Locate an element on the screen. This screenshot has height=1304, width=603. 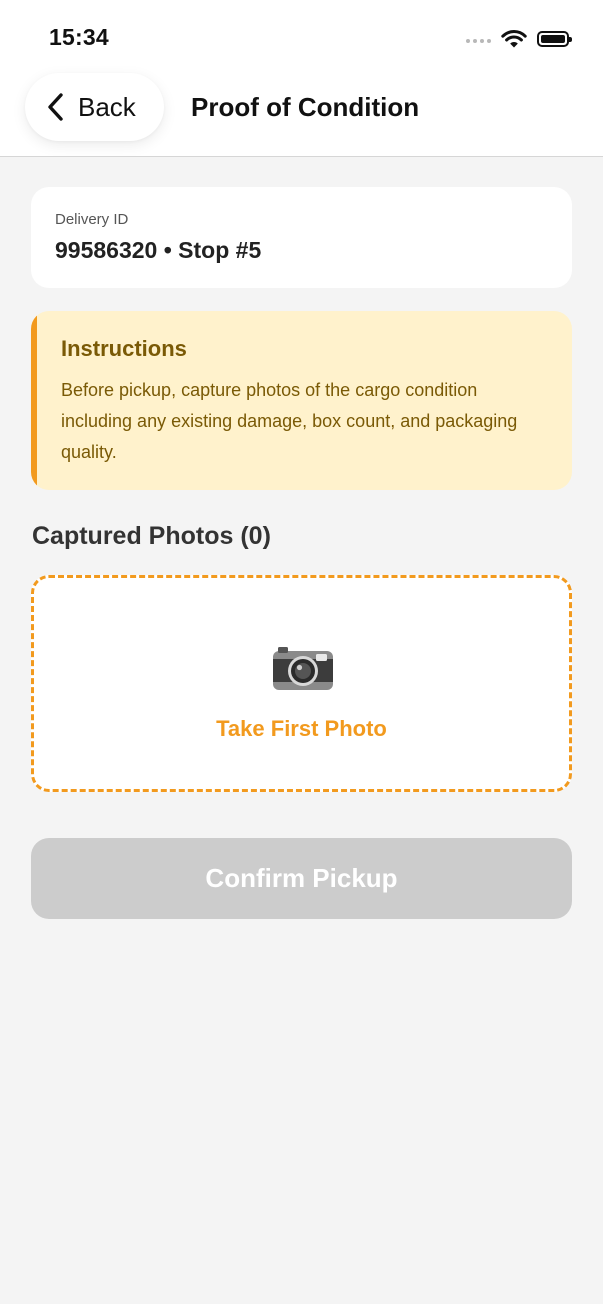
instructions-accent-bar is located at coordinates (34, 400).